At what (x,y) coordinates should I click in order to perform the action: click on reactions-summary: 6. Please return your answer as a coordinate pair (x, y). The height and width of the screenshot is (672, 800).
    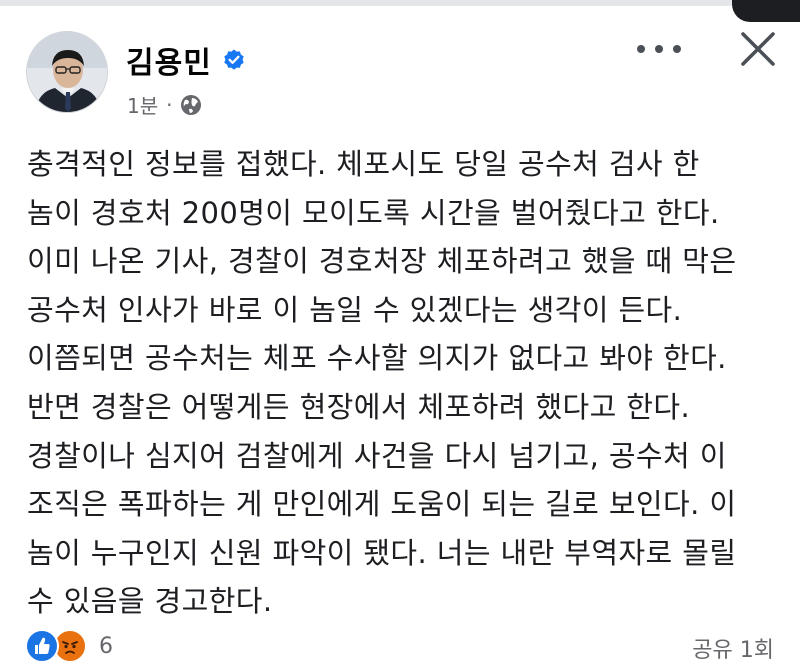
    Looking at the image, I should click on (69, 646).